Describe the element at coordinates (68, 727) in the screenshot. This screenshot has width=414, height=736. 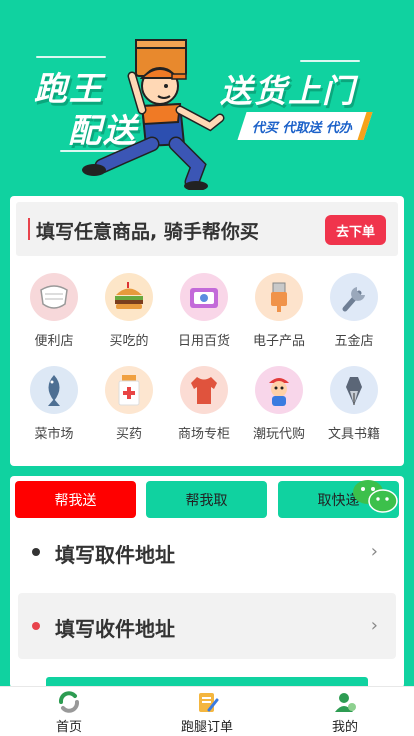
I see `nav-label-home: 首页` at that location.